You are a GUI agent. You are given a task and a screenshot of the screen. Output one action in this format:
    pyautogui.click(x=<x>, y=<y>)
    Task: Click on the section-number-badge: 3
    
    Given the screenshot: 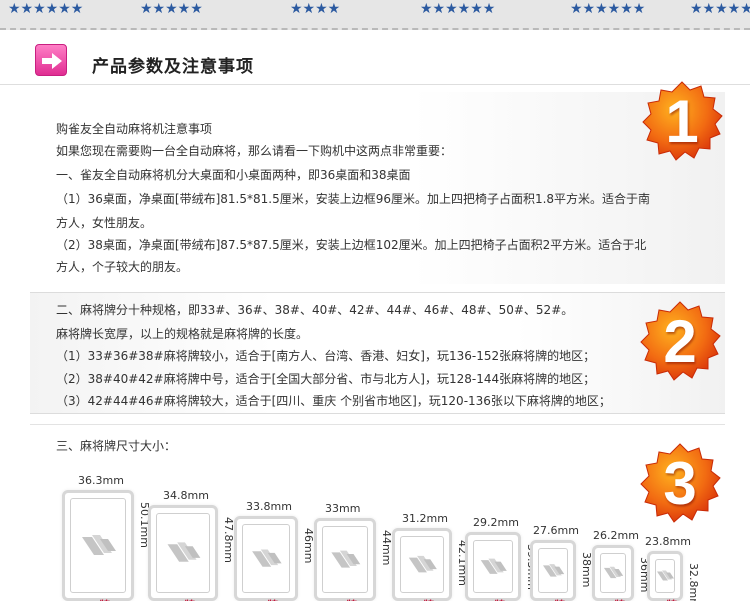 What is the action you would take?
    pyautogui.click(x=680, y=484)
    